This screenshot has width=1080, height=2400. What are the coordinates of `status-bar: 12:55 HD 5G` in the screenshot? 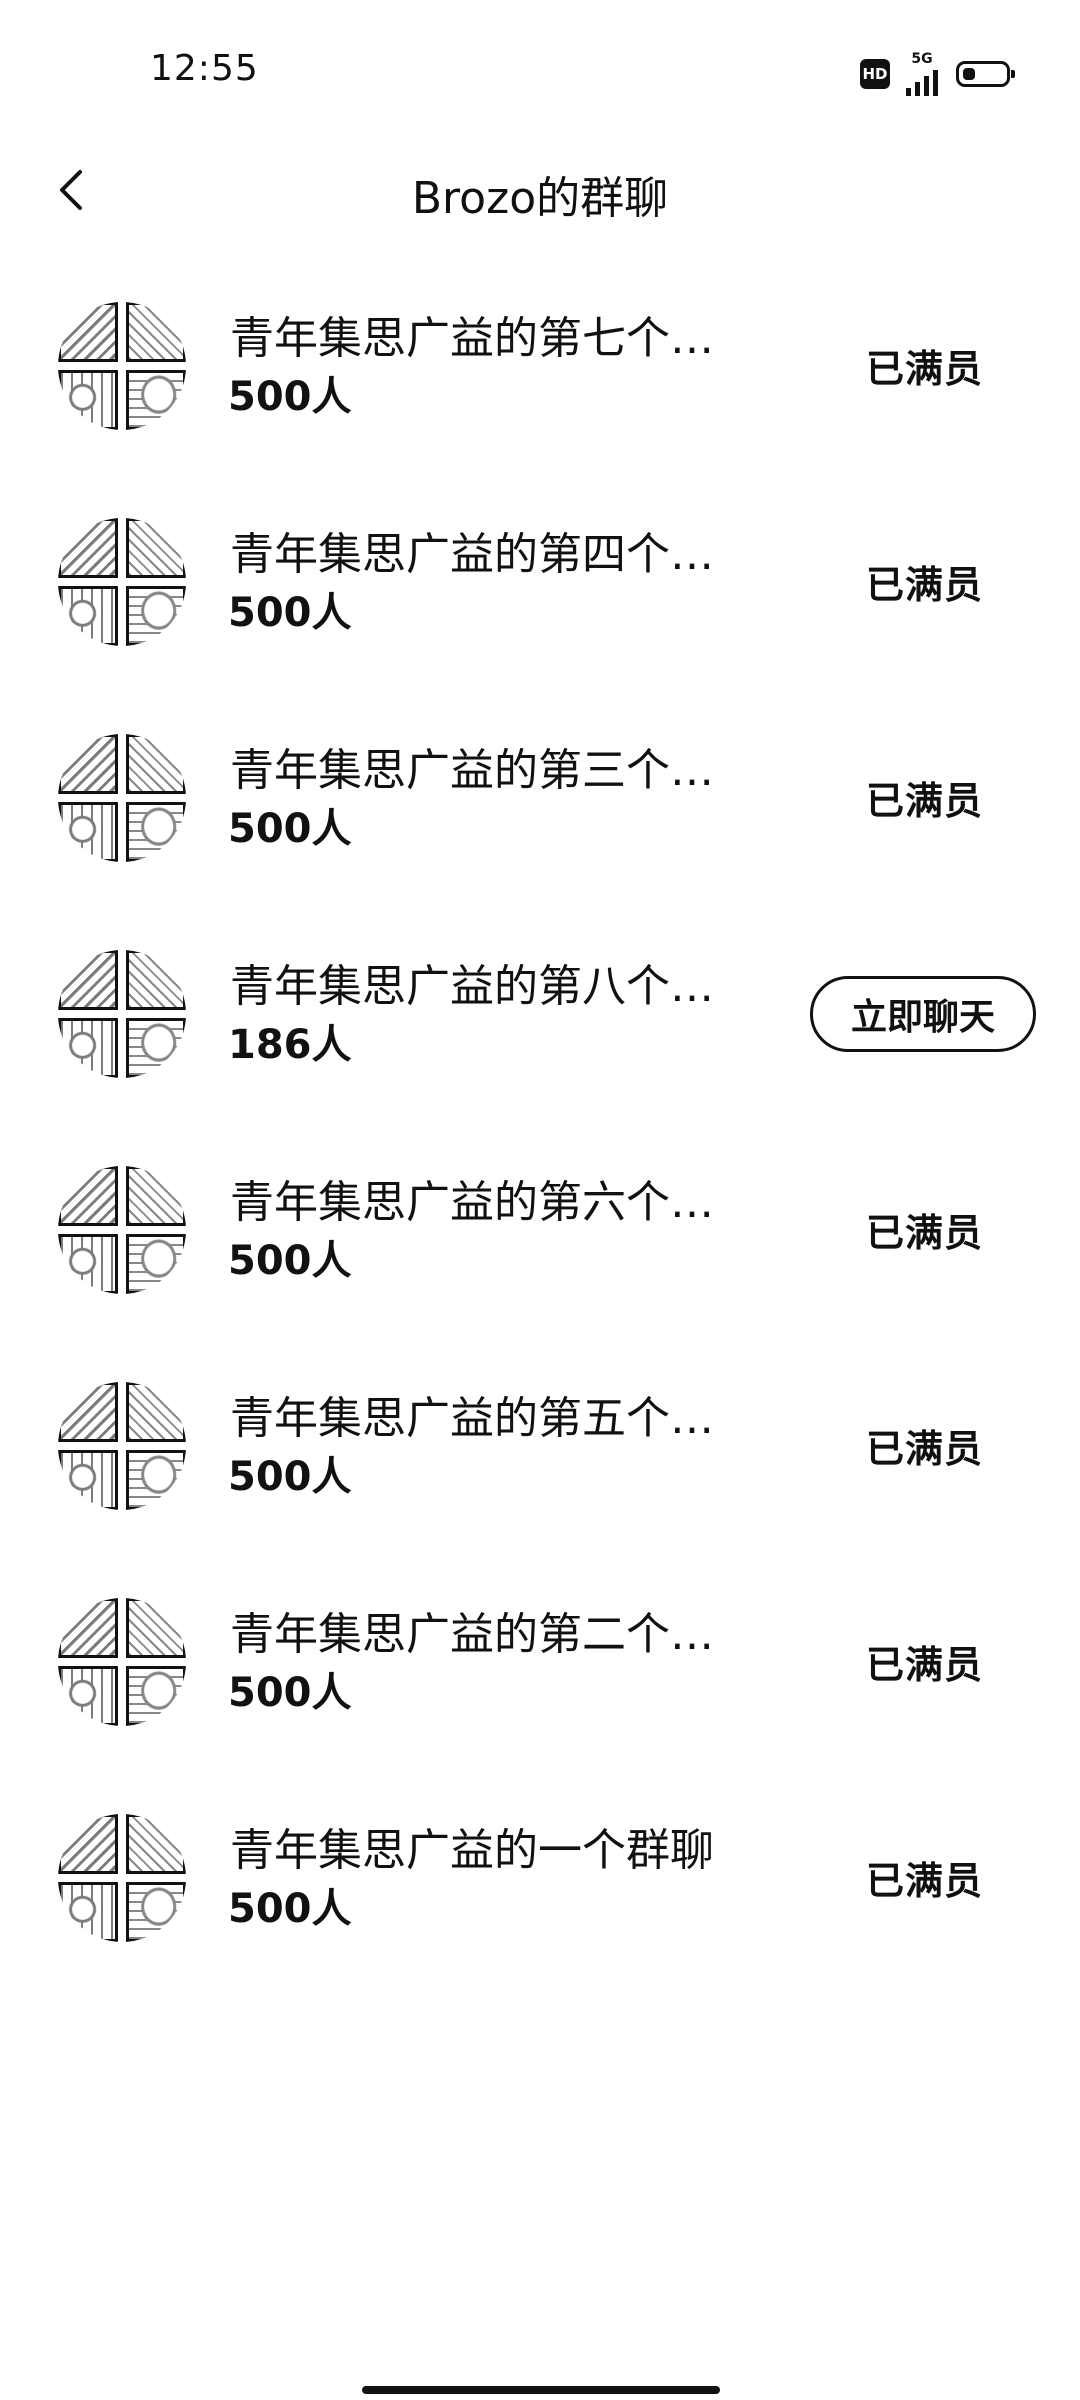 It's located at (540, 70).